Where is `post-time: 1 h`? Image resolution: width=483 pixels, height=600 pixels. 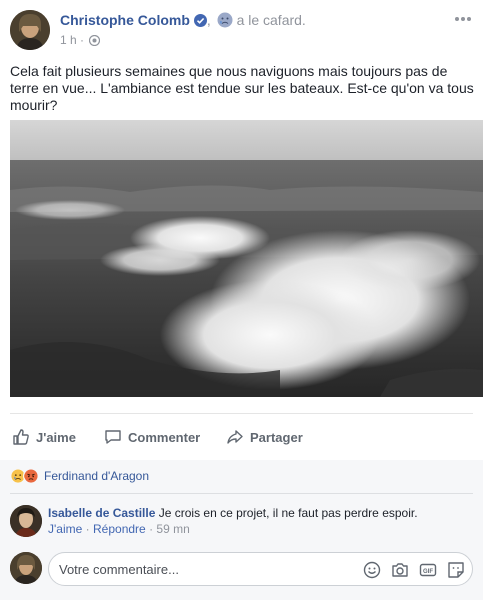 post-time: 1 h is located at coordinates (68, 40).